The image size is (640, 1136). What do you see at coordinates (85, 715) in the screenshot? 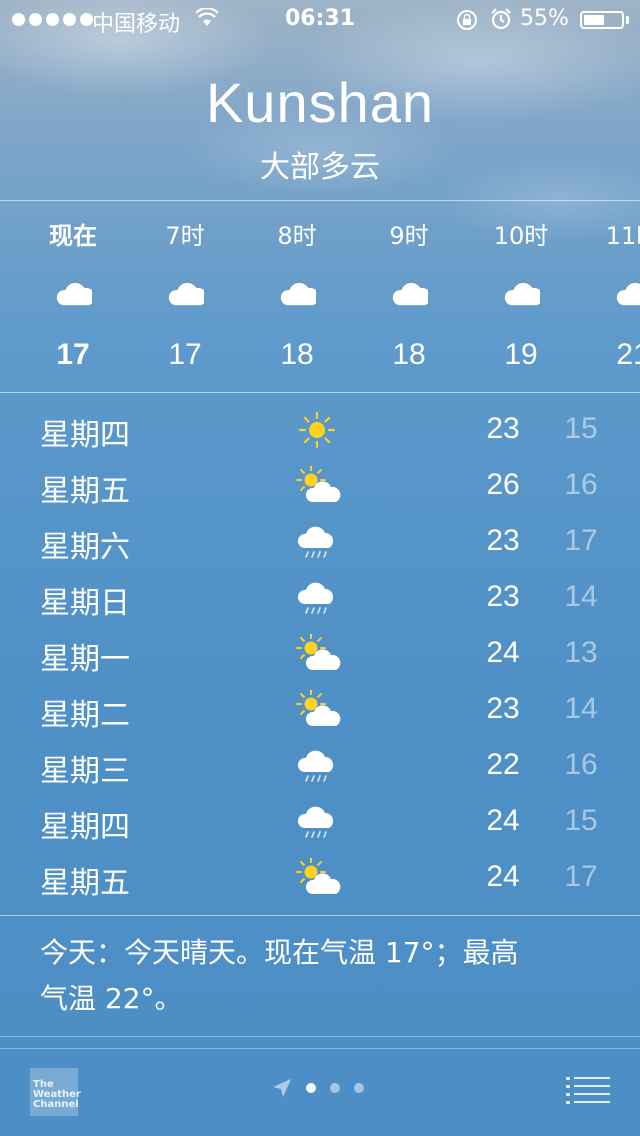
I see `day-name: 星期二` at bounding box center [85, 715].